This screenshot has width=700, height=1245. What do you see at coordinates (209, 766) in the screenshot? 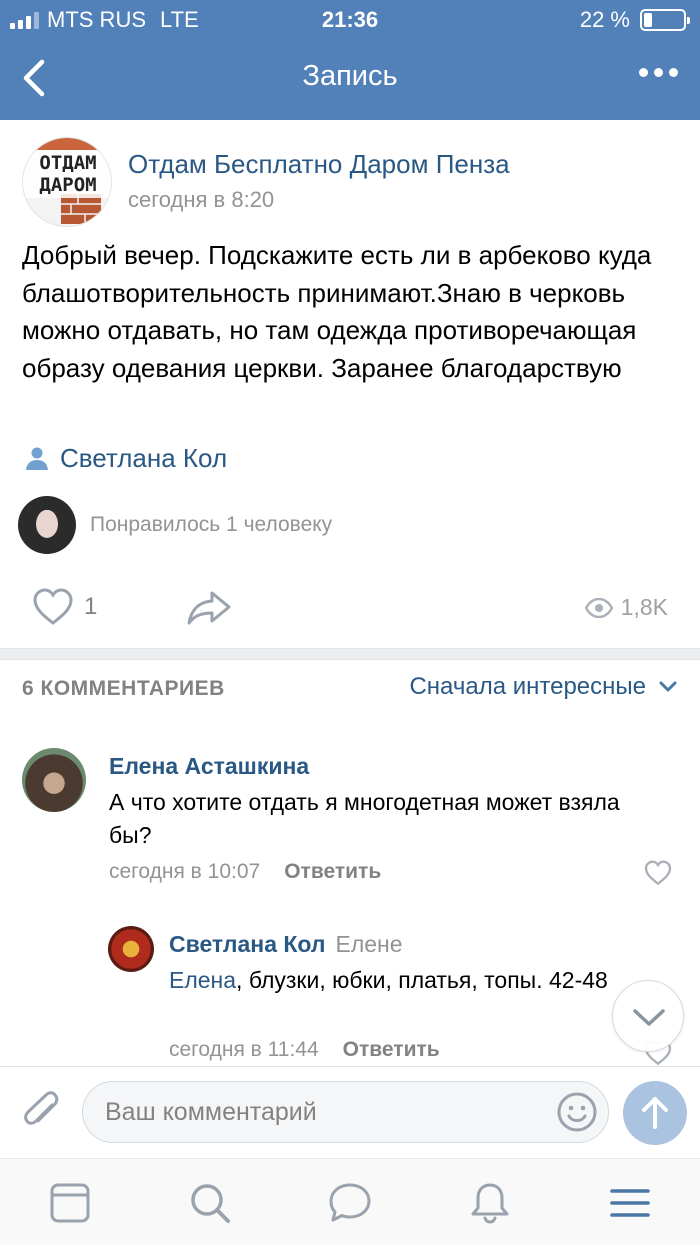
I see `comment-author: Елена Асташкина` at bounding box center [209, 766].